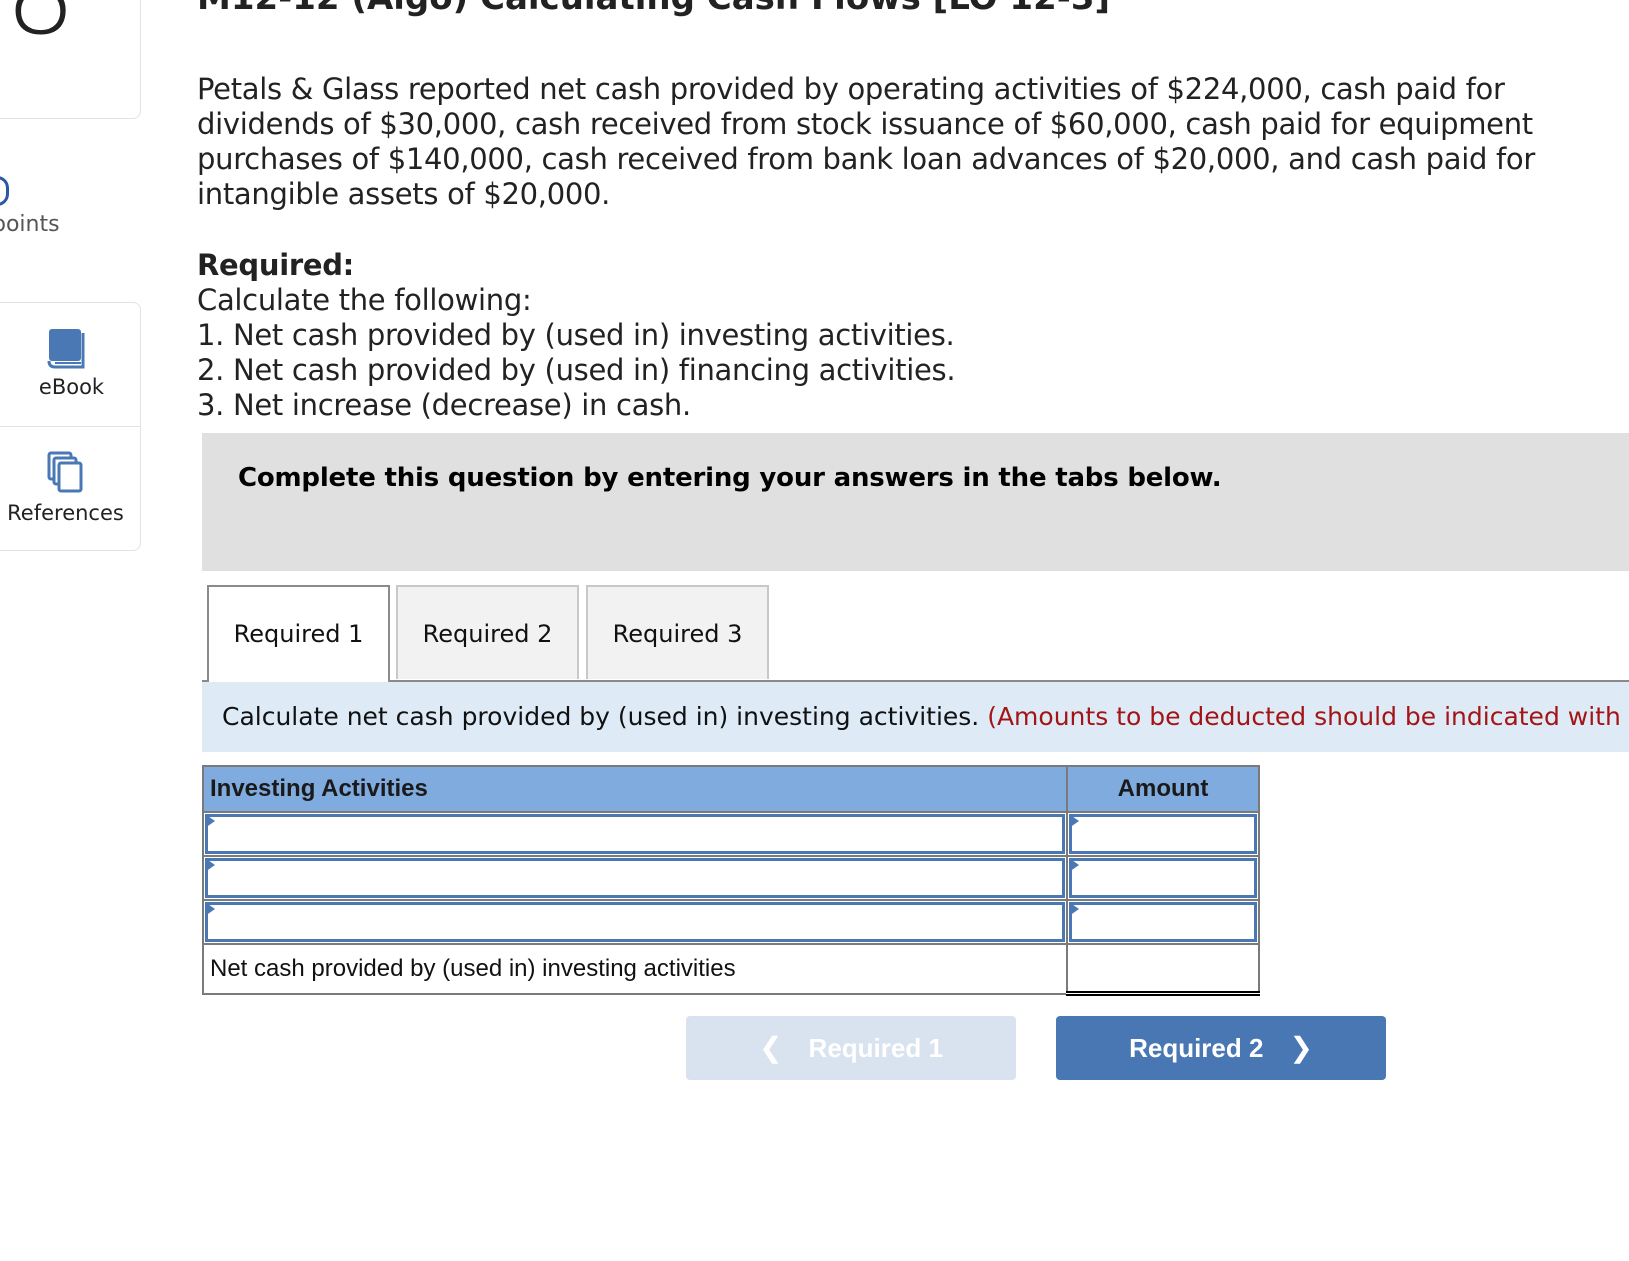 This screenshot has height=1261, width=1629. Describe the element at coordinates (71, 387) in the screenshot. I see `ebook-label: eBook` at that location.